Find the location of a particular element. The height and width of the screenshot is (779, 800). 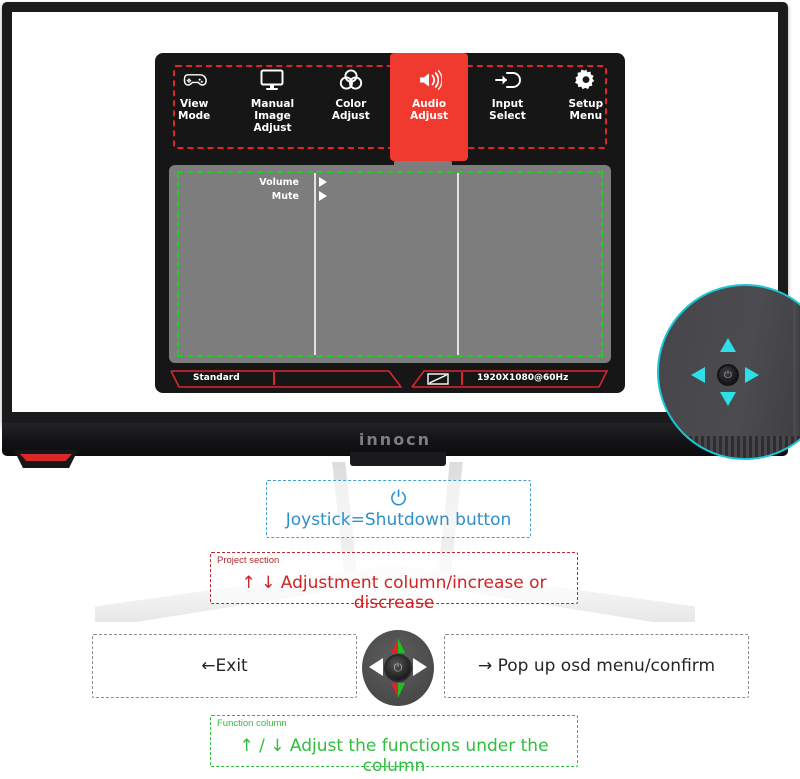

joystick-zoom-callout: ⏻ is located at coordinates (728, 372).